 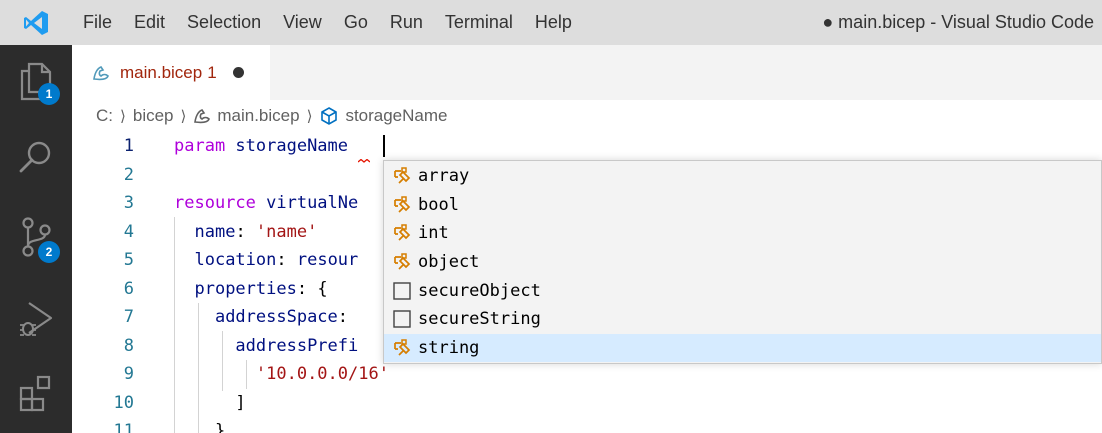 I want to click on code-token: name, so click(x=215, y=231).